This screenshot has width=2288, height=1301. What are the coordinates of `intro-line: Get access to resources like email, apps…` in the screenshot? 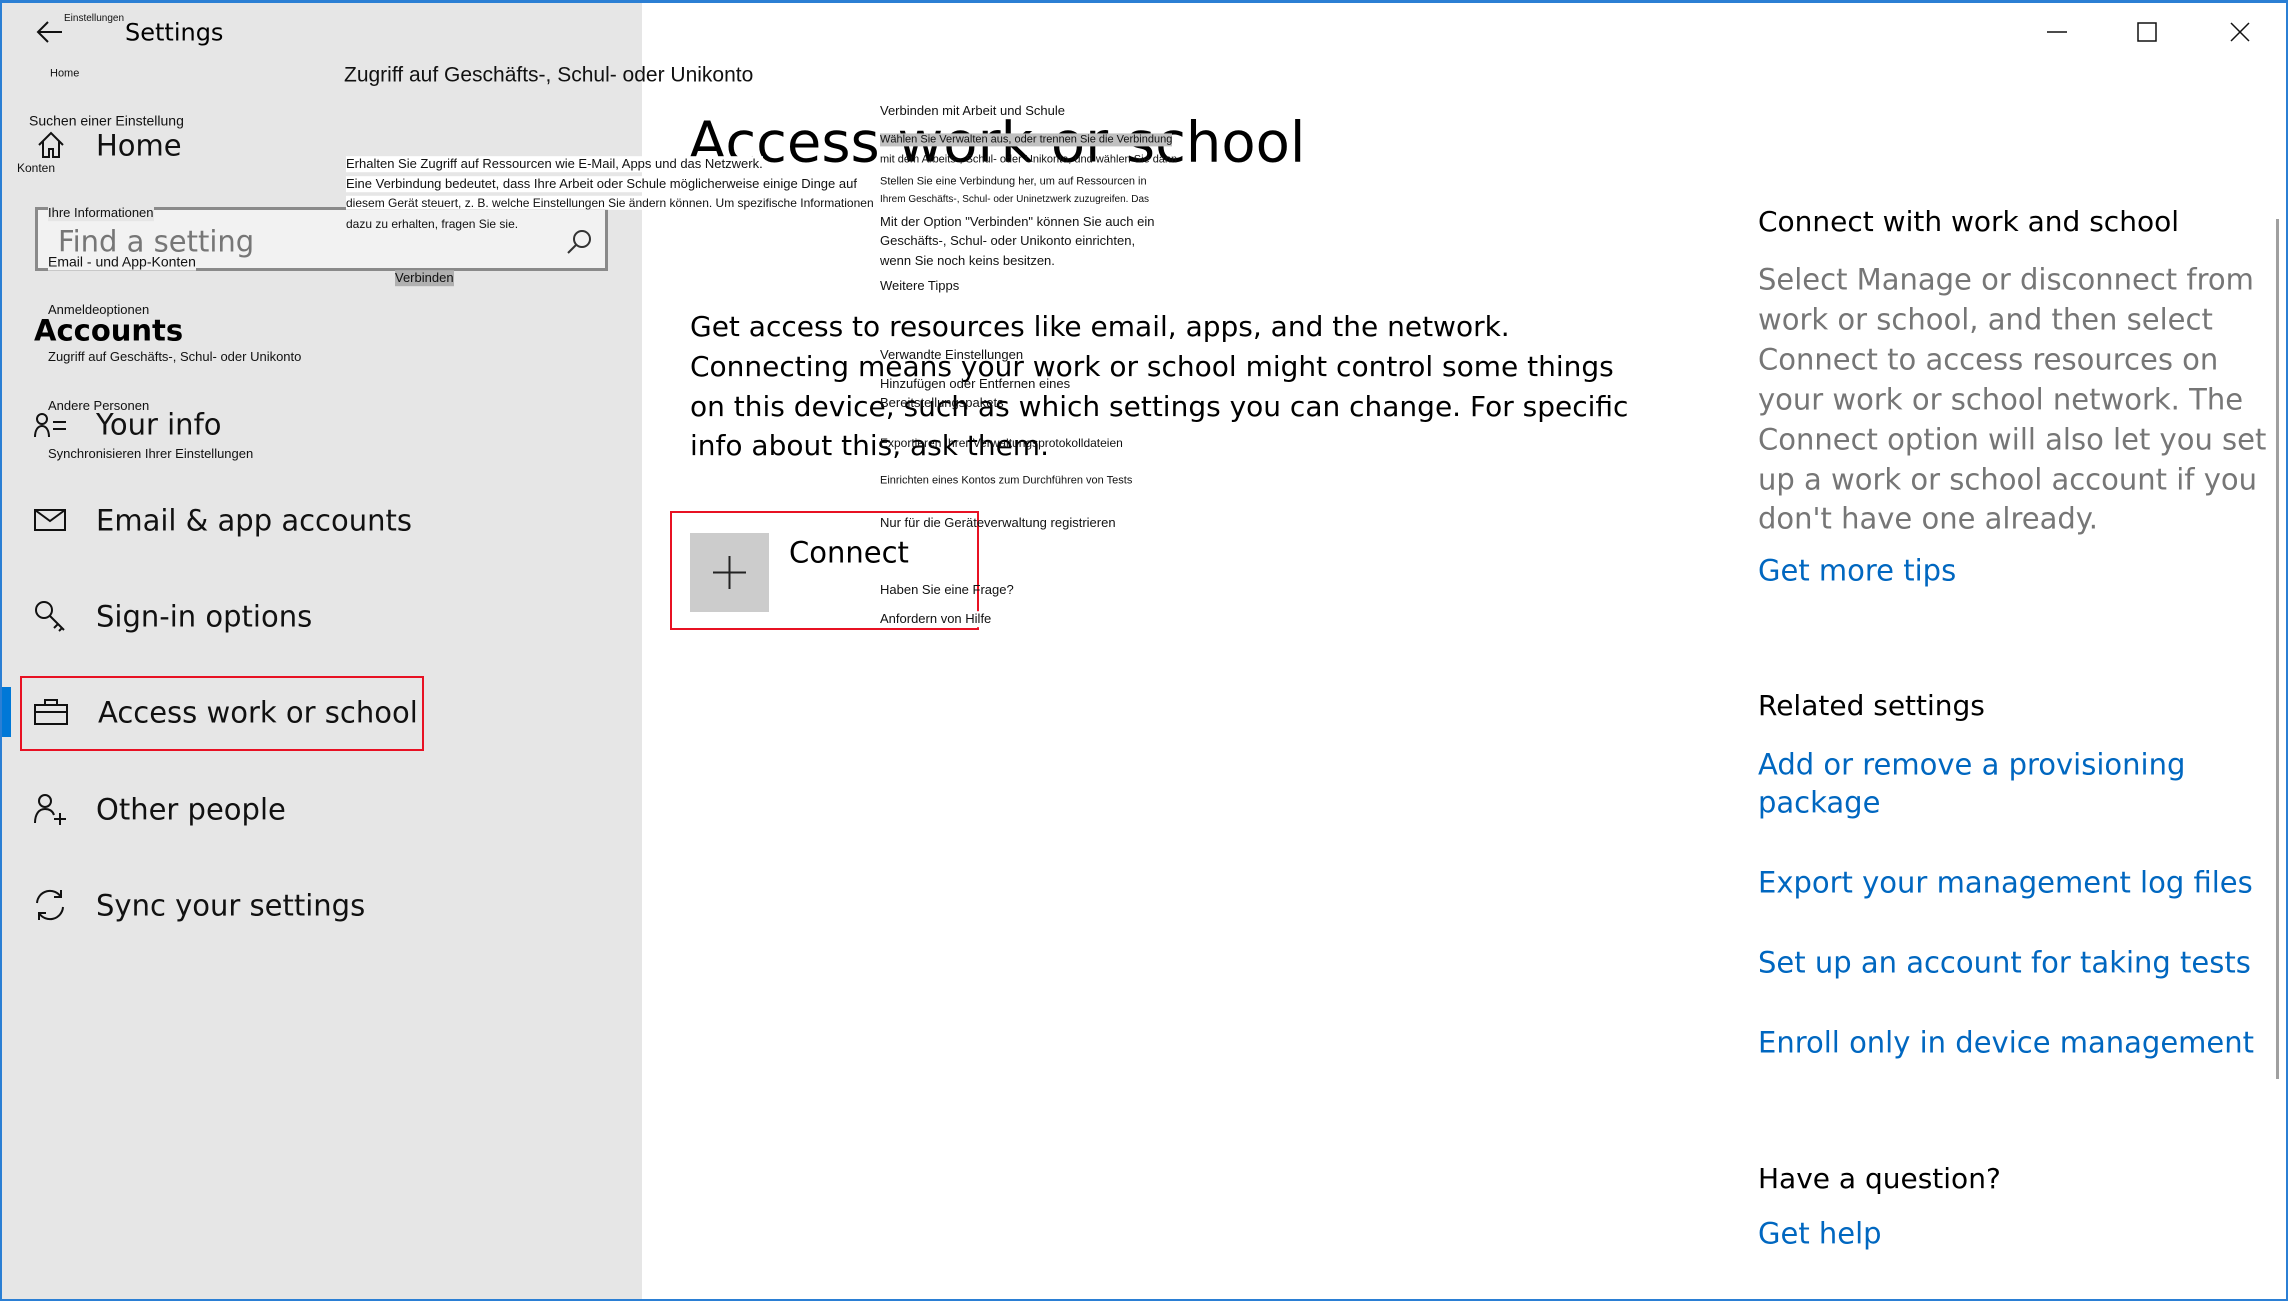 It's located at (1100, 327).